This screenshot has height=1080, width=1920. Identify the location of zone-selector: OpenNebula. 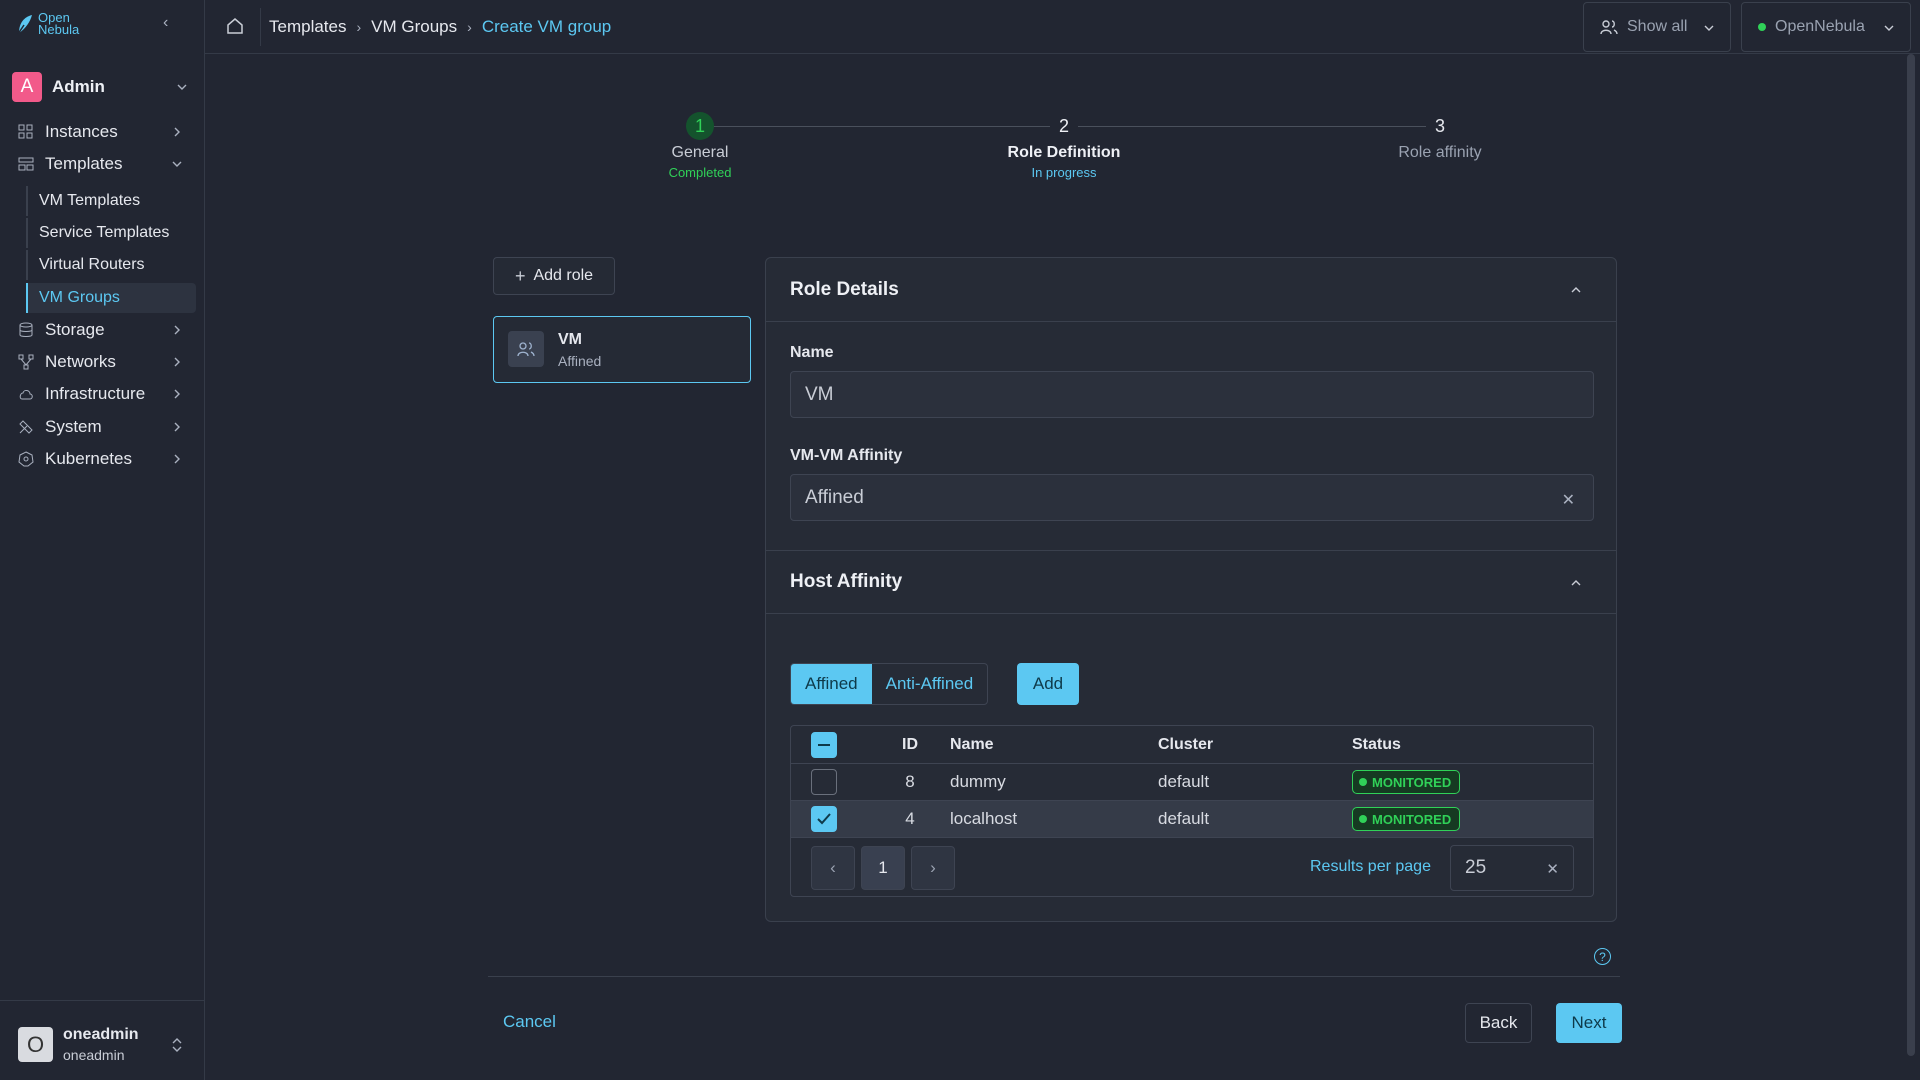
(1826, 27).